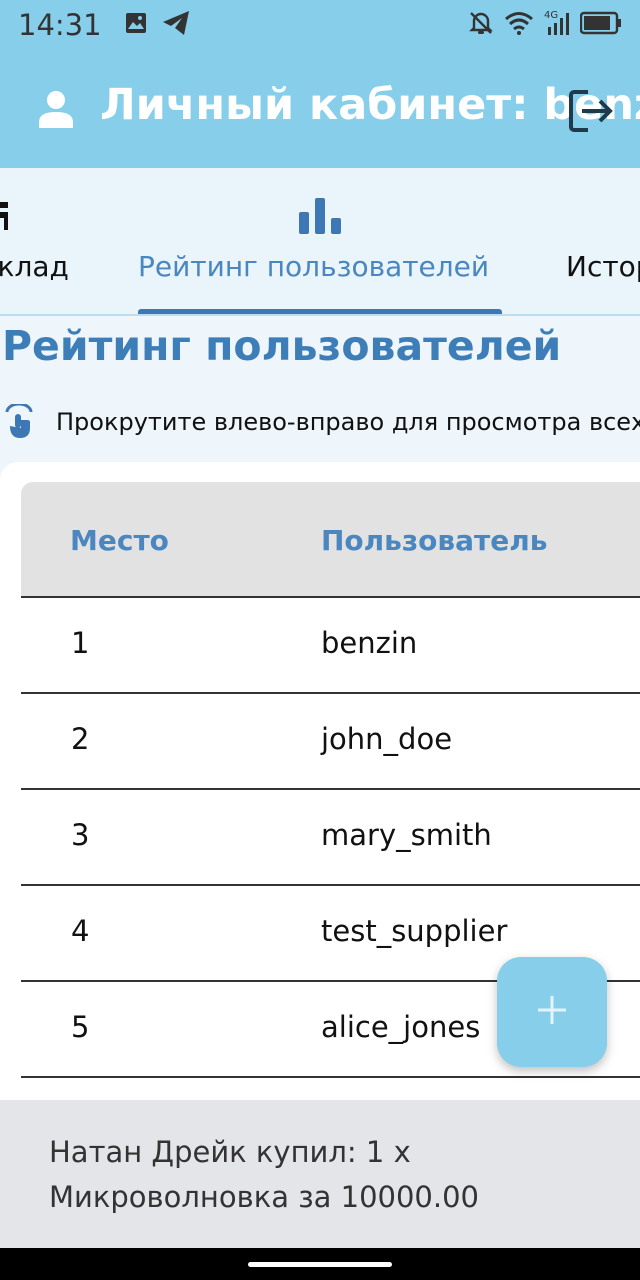 This screenshot has width=640, height=1280. Describe the element at coordinates (591, 111) in the screenshot. I see `logout-icon` at that location.